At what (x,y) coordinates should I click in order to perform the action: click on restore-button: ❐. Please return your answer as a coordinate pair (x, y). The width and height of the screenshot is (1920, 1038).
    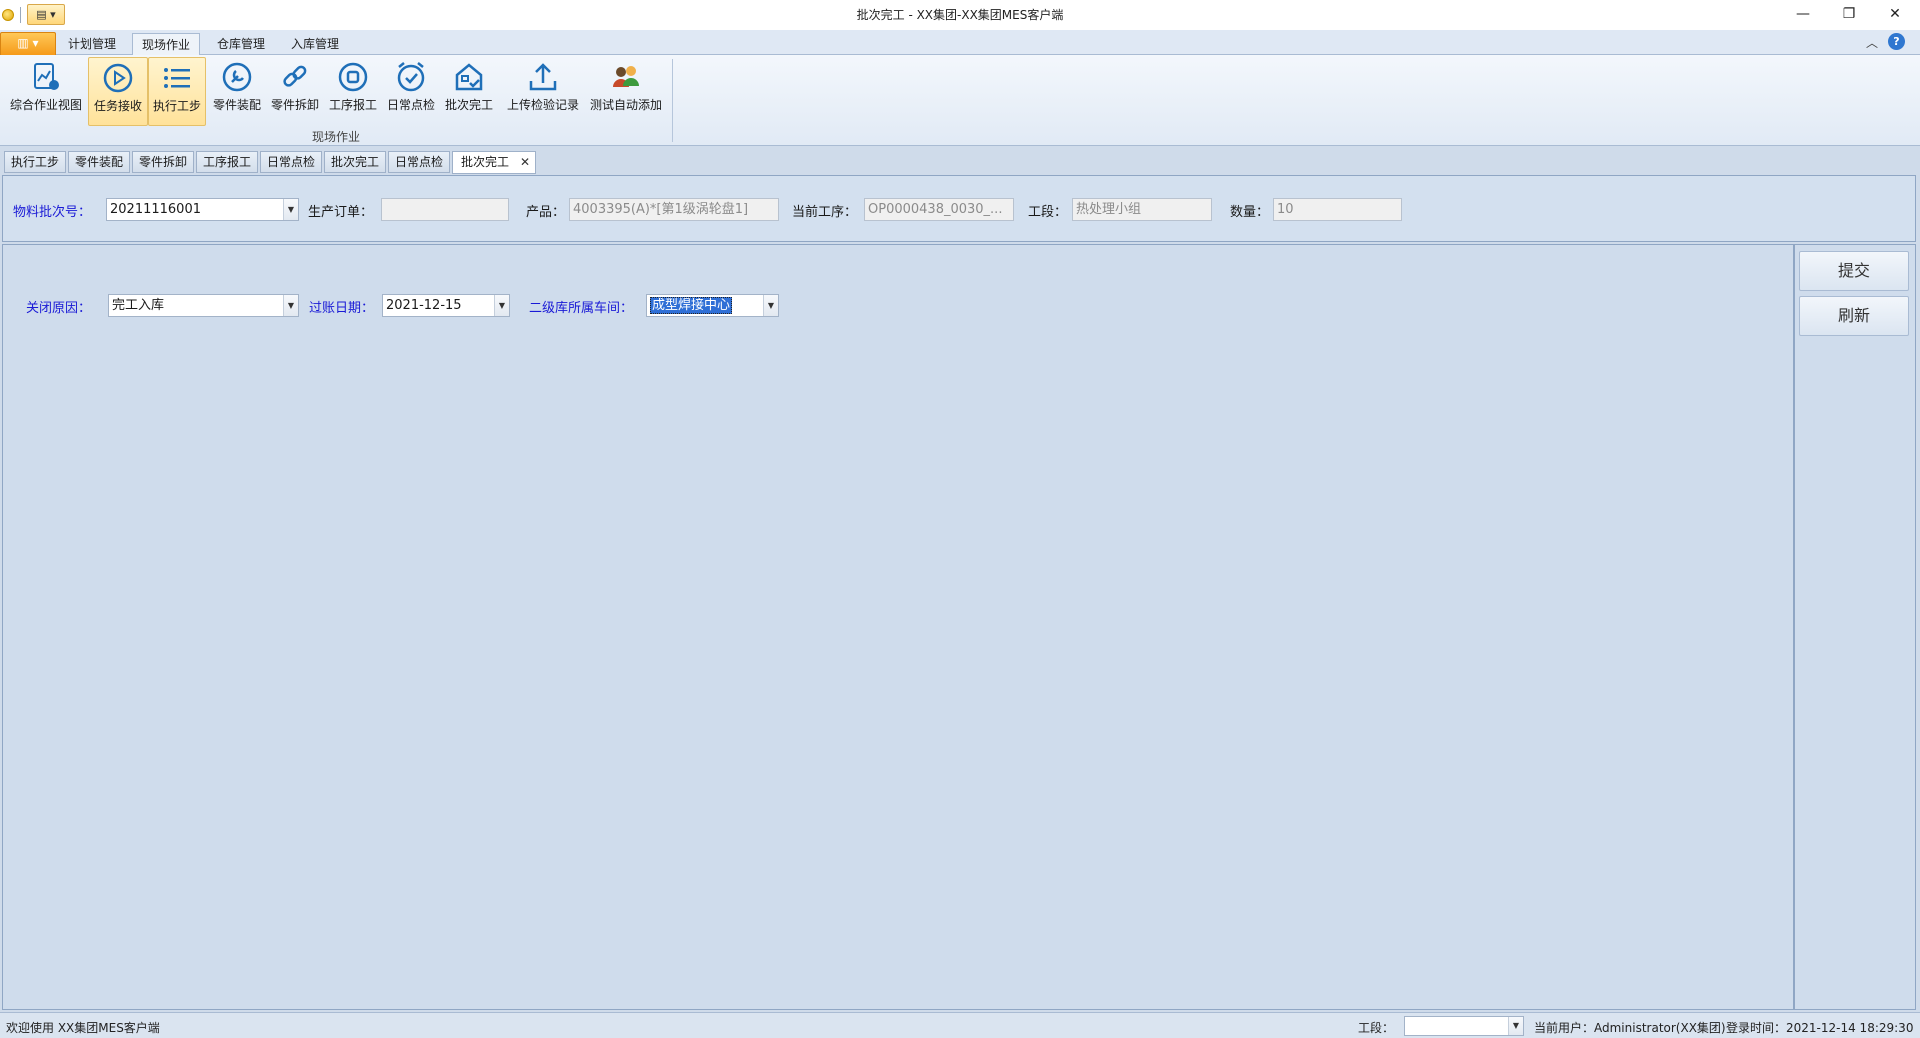
    Looking at the image, I should click on (1849, 15).